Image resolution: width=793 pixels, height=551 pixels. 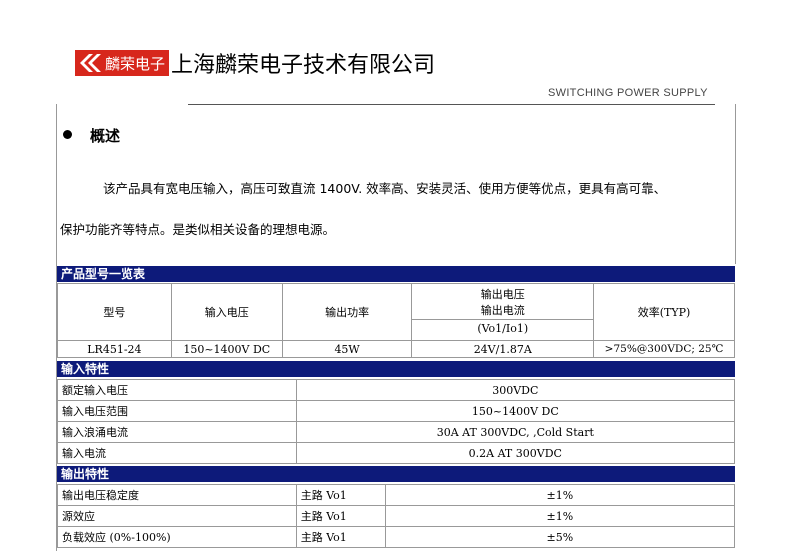 I want to click on table-row: 输出电压稳定度 主路 Vo1 ±1%, so click(x=396, y=495).